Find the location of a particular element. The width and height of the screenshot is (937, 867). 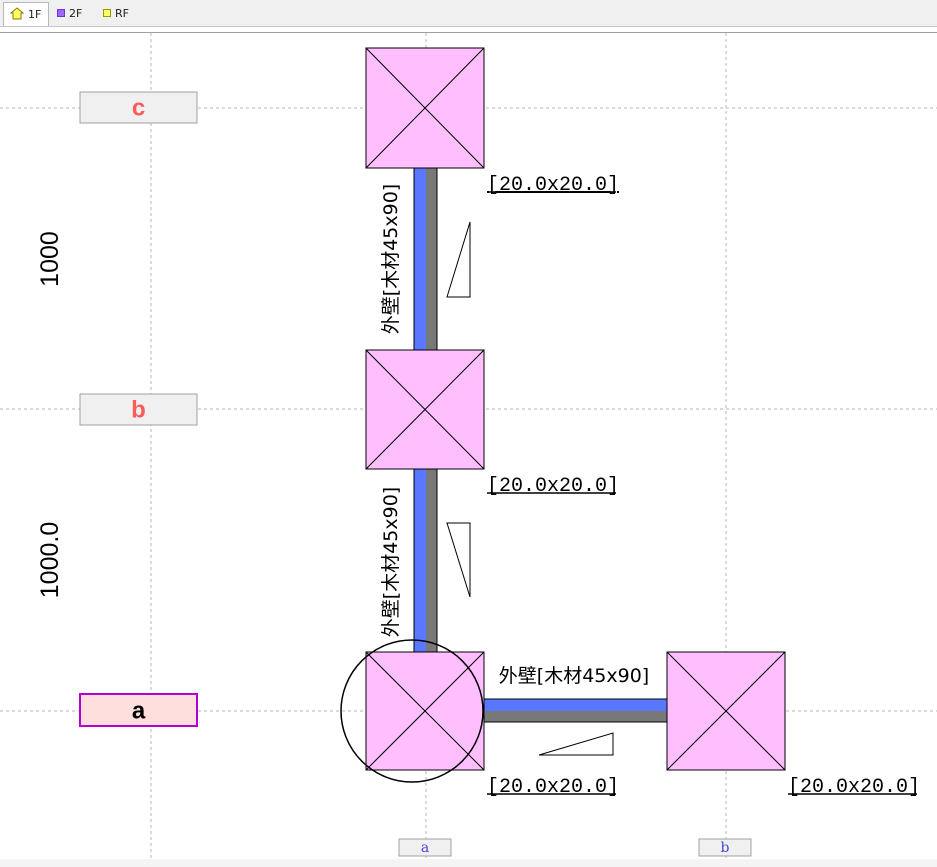

wall-vertical-lower is located at coordinates (425, 560).